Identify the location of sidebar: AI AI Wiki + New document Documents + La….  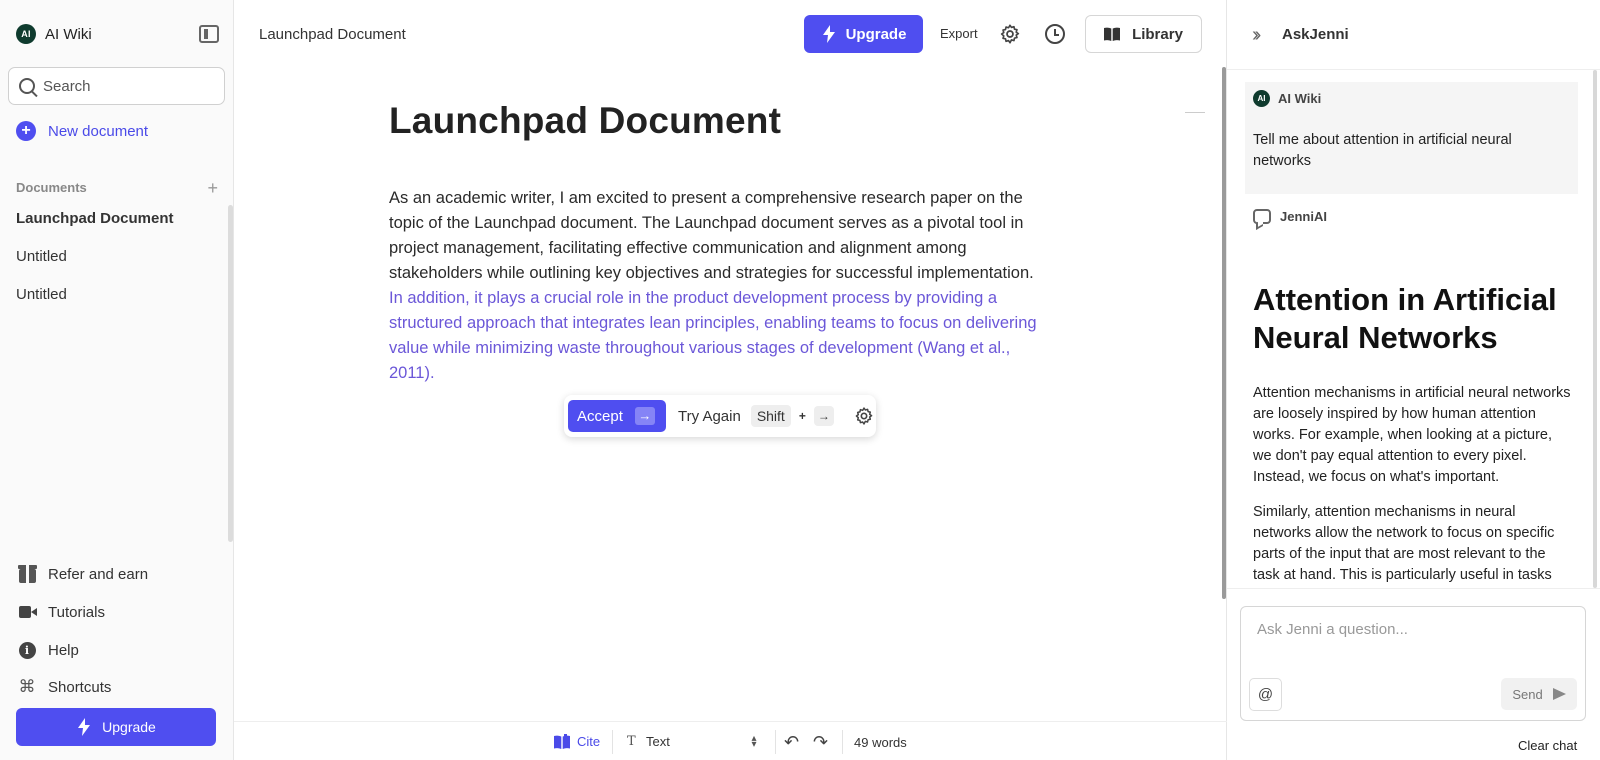
(117, 380).